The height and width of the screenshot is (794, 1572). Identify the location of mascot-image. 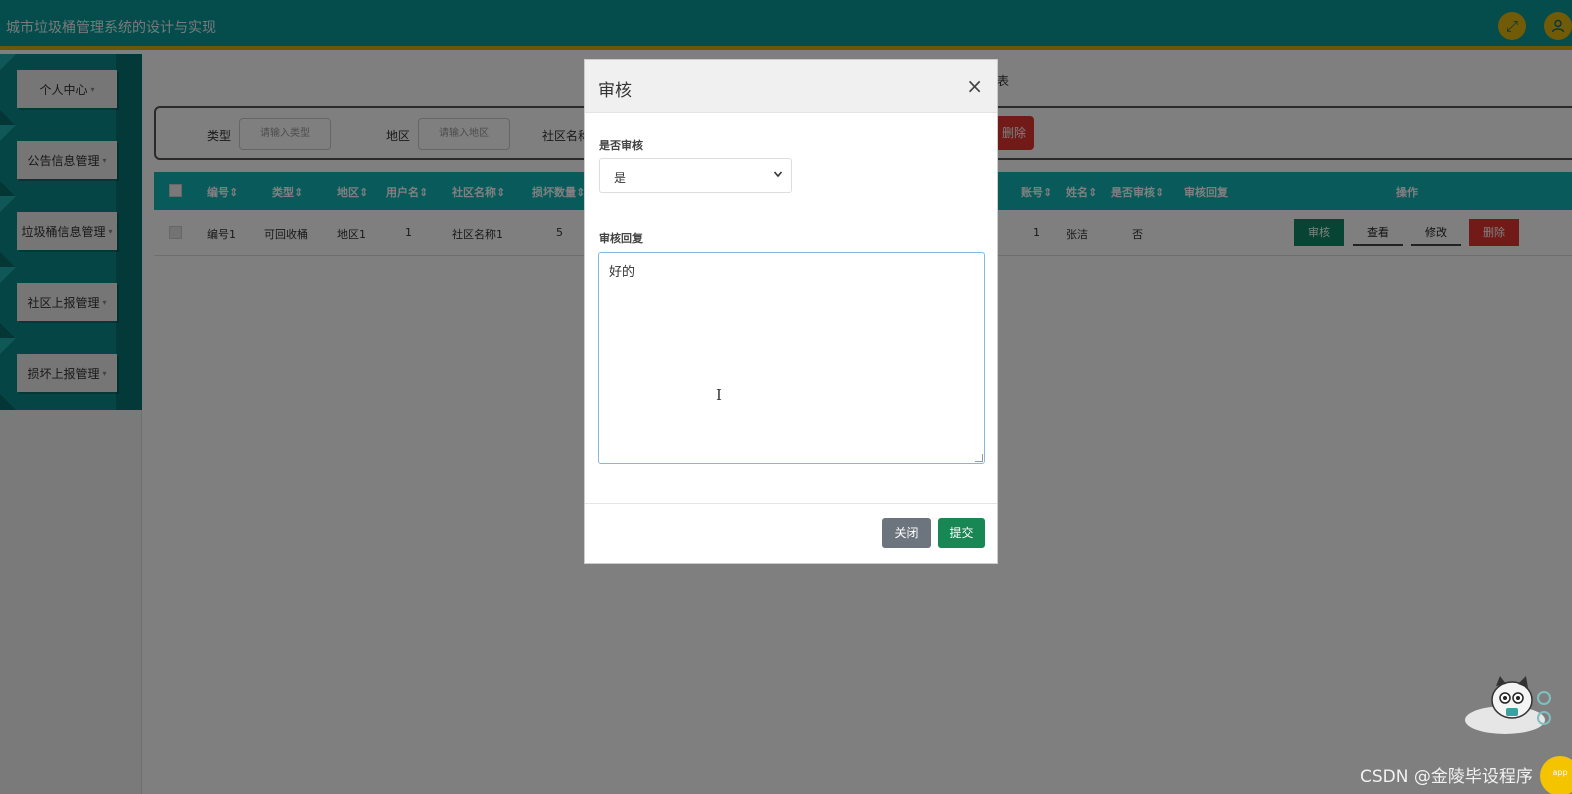
(1510, 708).